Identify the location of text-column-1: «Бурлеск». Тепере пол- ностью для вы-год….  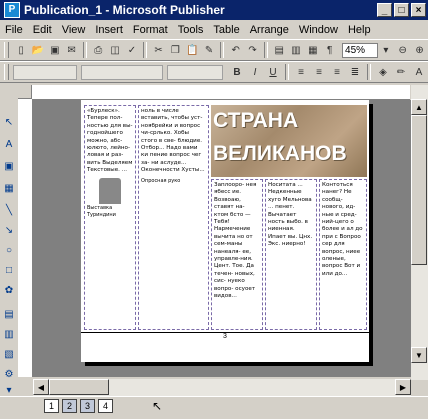
(110, 217).